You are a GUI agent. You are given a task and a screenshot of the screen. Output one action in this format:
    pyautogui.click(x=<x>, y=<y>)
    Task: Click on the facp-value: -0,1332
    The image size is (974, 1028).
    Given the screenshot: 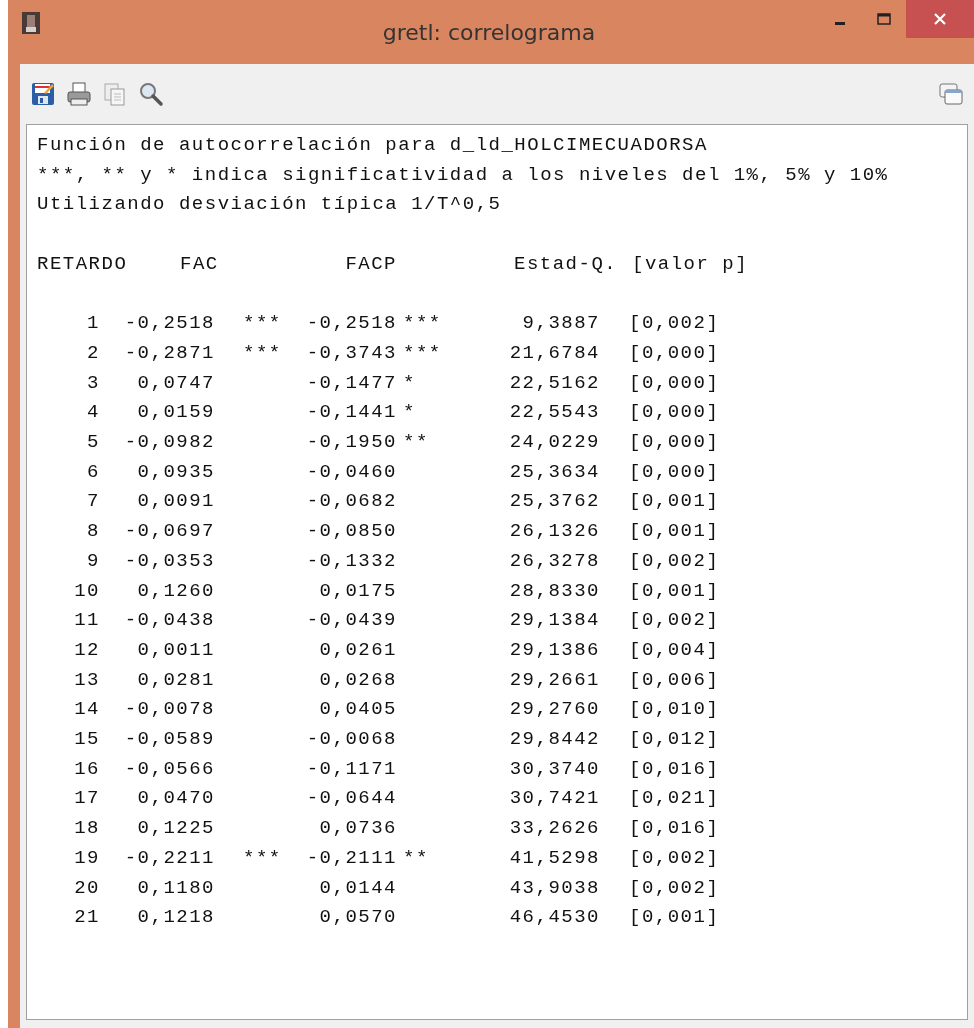 What is the action you would take?
    pyautogui.click(x=351, y=560)
    